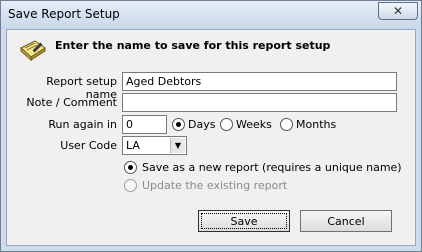  What do you see at coordinates (244, 221) in the screenshot?
I see `save-button: Save` at bounding box center [244, 221].